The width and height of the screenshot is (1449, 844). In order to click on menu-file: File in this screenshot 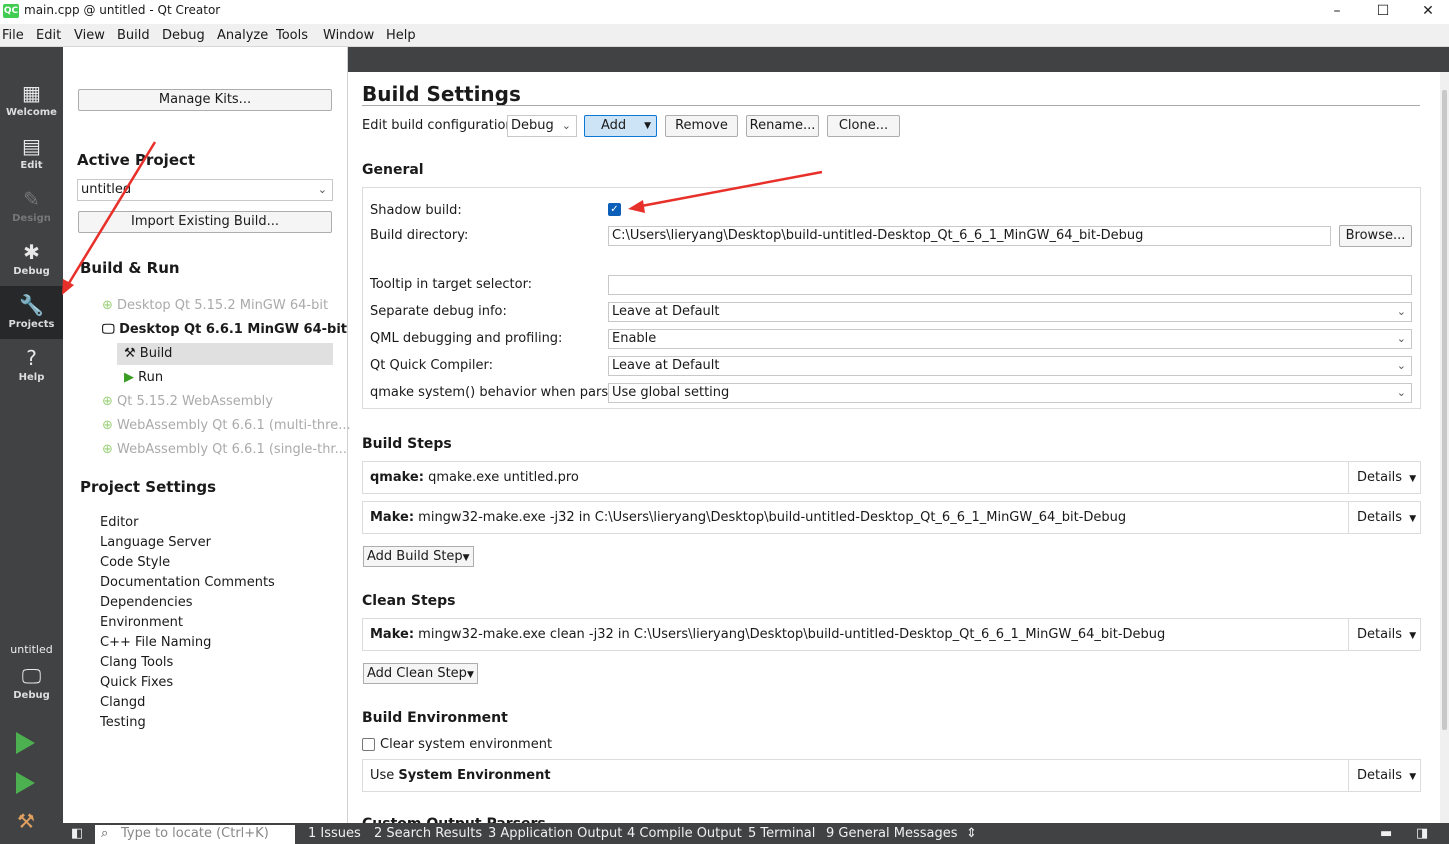, I will do `click(13, 35)`.